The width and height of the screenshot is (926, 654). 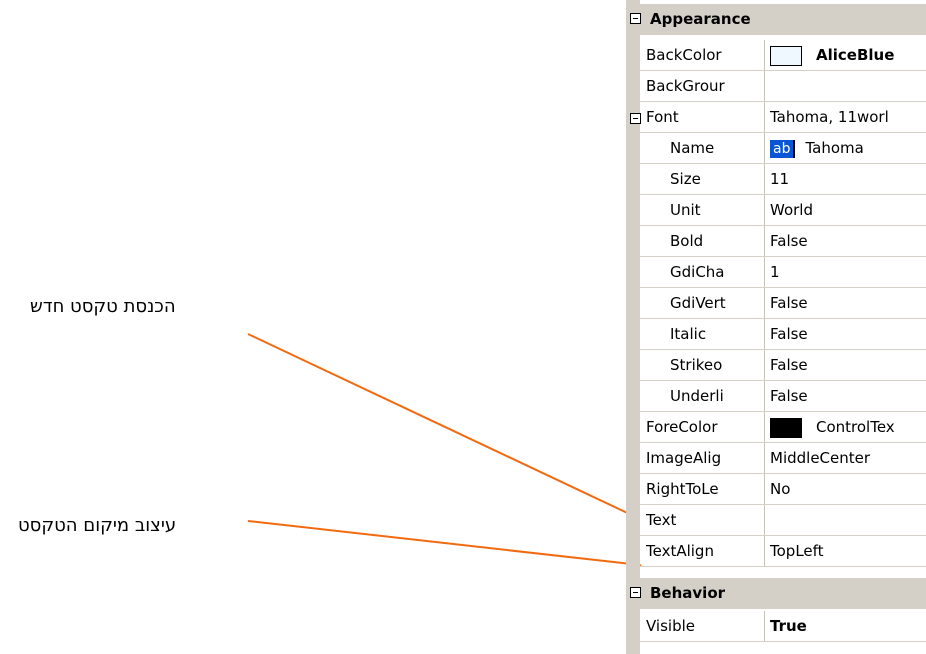 What do you see at coordinates (444, 545) in the screenshot?
I see `arrow-to-textalign-row` at bounding box center [444, 545].